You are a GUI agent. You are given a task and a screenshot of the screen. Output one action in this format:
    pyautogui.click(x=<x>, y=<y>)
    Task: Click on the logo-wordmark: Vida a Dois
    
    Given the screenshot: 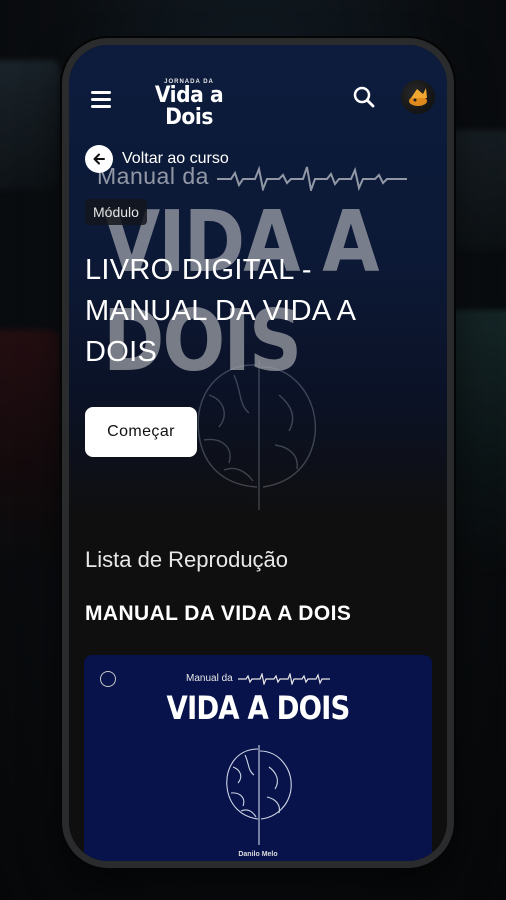 What is the action you would take?
    pyautogui.click(x=189, y=106)
    